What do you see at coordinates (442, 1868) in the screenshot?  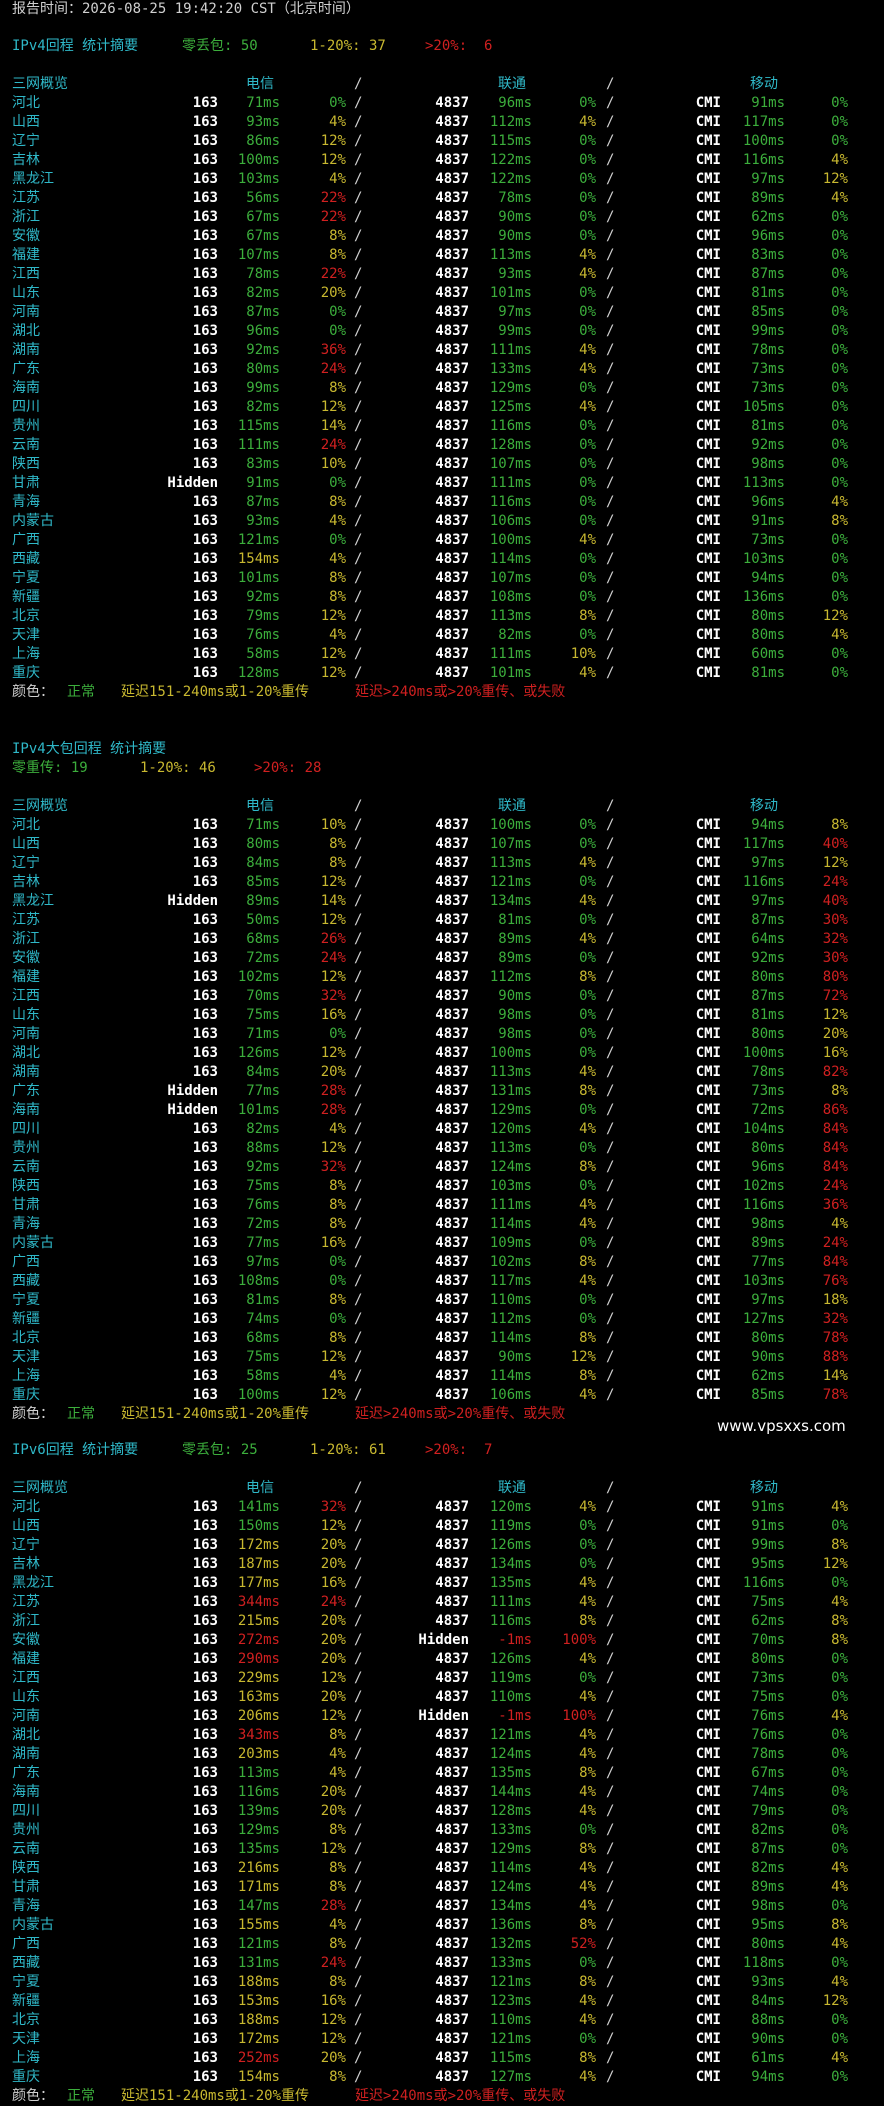 I see `table-row: 陕西 163 216ms 8% / 4837 114ms 4% / CMI 82ms 4%` at bounding box center [442, 1868].